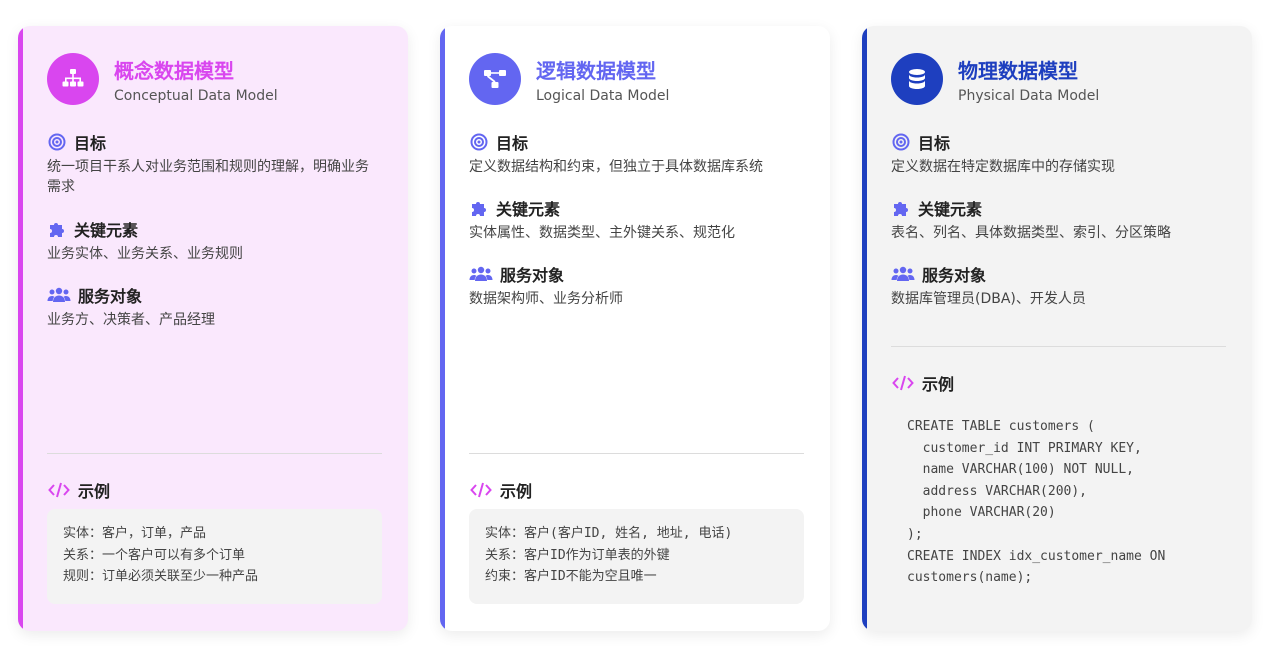  I want to click on database-icon, so click(917, 79).